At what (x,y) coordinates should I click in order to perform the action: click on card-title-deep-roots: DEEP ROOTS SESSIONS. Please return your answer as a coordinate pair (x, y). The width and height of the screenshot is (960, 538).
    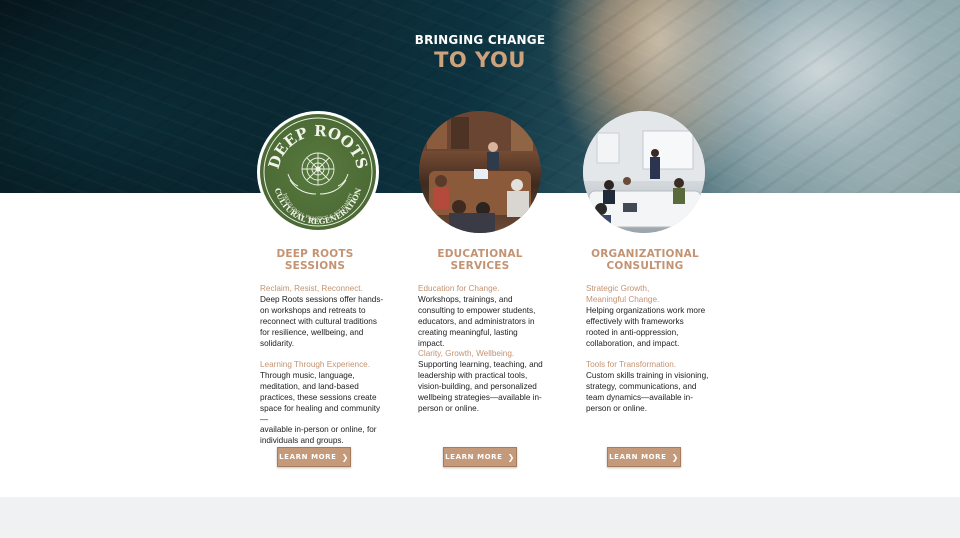
    Looking at the image, I should click on (315, 260).